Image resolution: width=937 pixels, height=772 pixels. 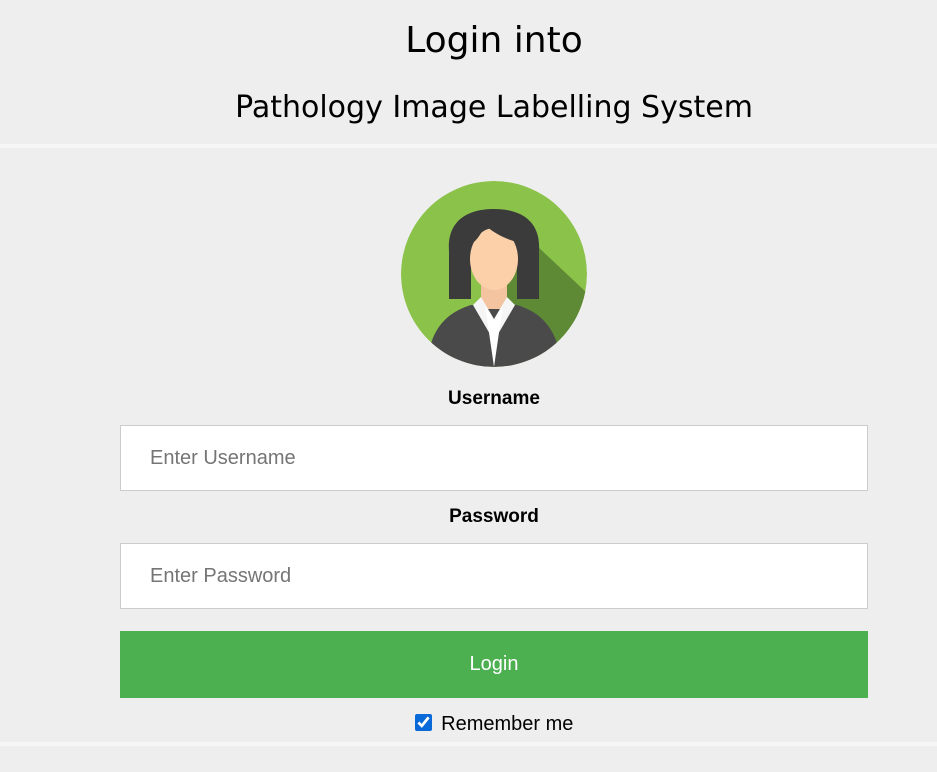 I want to click on login-button: Login, so click(x=494, y=664).